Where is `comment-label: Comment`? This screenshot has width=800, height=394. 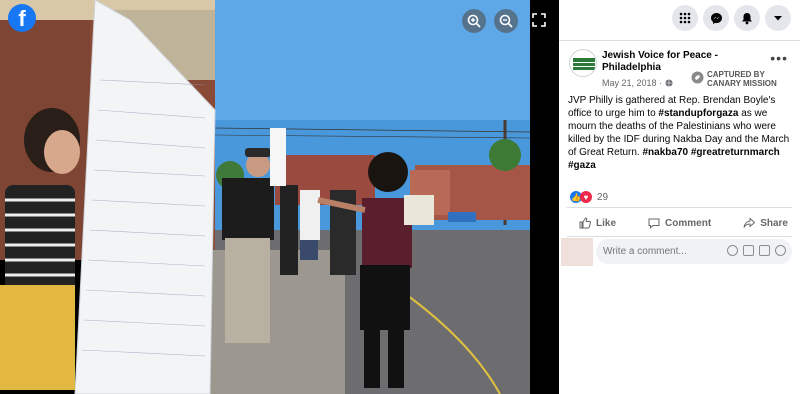
comment-label: Comment is located at coordinates (688, 223).